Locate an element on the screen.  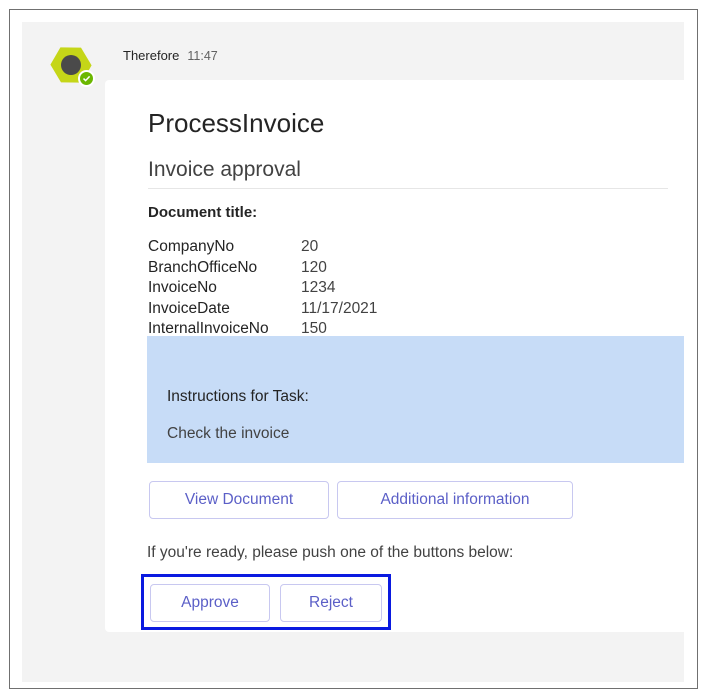
instructions-text: Check the invoice is located at coordinates (228, 433).